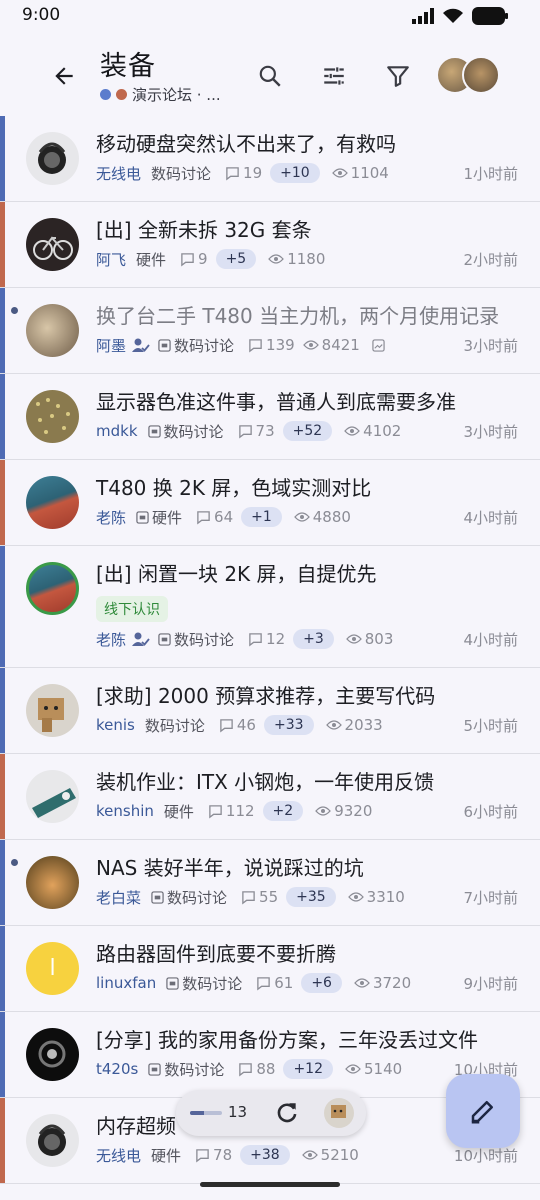  Describe the element at coordinates (132, 609) in the screenshot. I see `topic-tag: 线下认识` at that location.